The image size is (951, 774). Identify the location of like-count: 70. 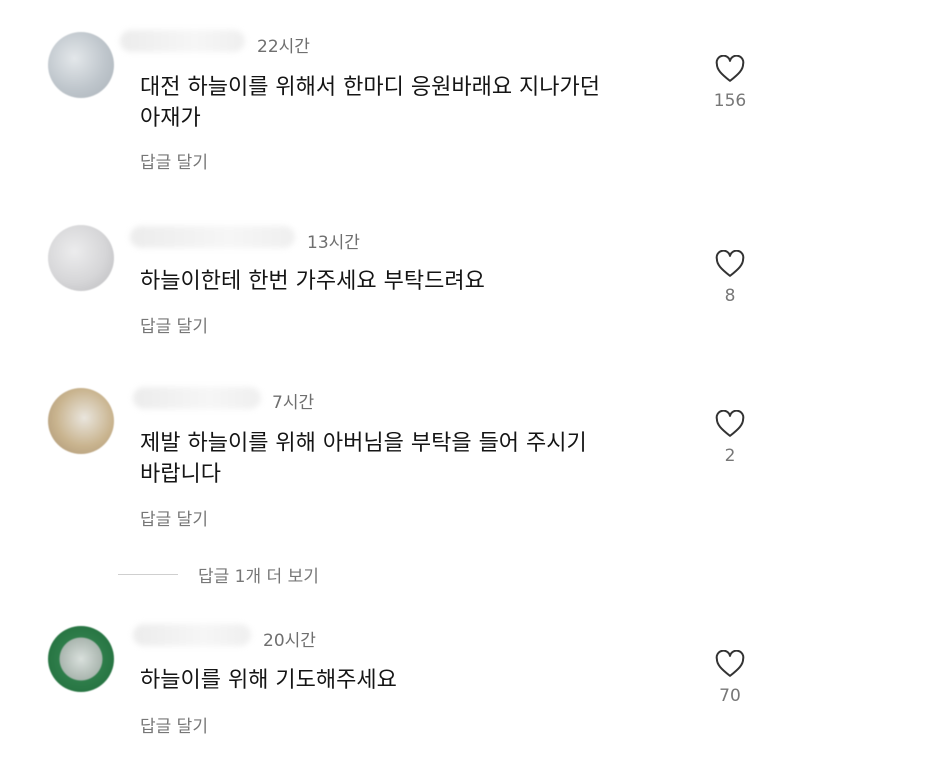
(730, 696).